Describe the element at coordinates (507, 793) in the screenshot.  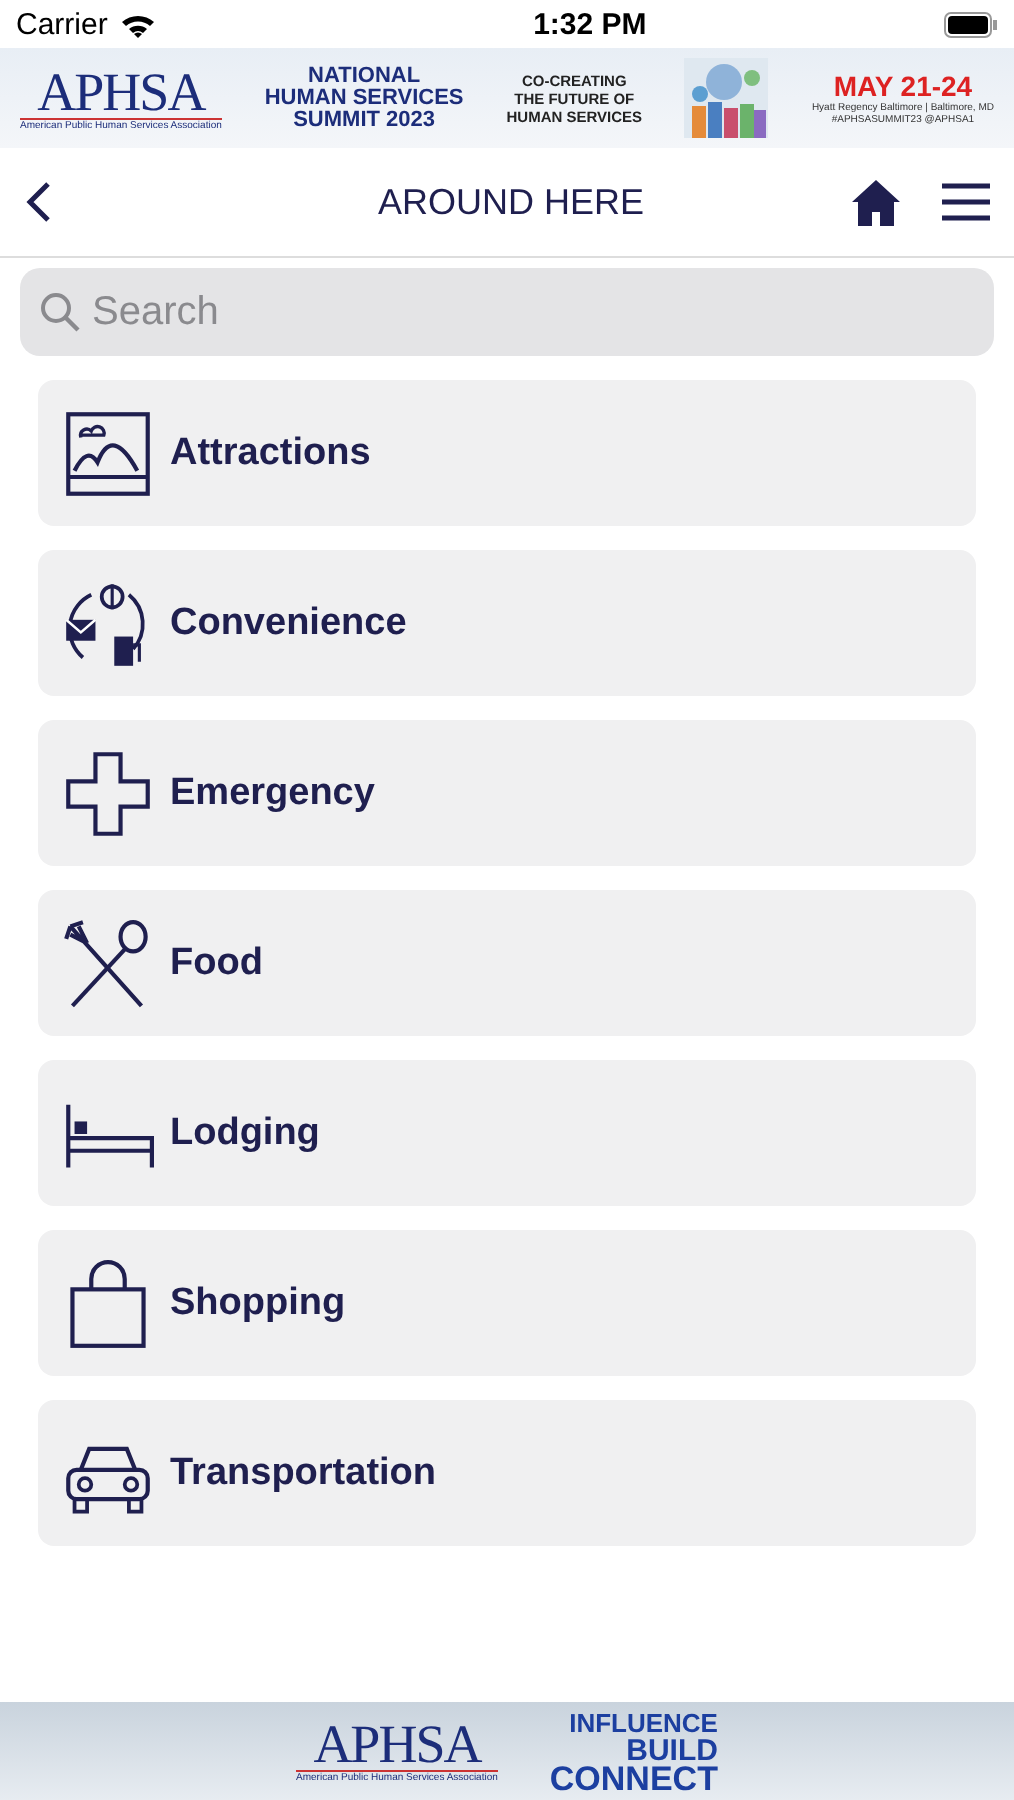
I see `category-item: Emergency` at that location.